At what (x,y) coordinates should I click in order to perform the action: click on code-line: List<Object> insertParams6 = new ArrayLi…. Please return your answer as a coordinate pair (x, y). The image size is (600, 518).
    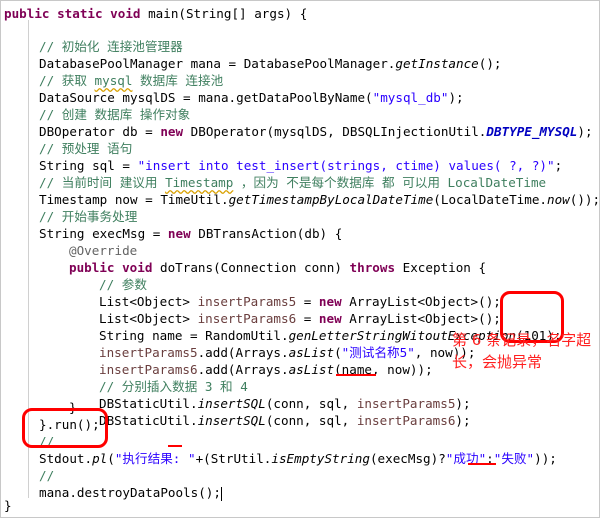
    Looking at the image, I should click on (300, 318).